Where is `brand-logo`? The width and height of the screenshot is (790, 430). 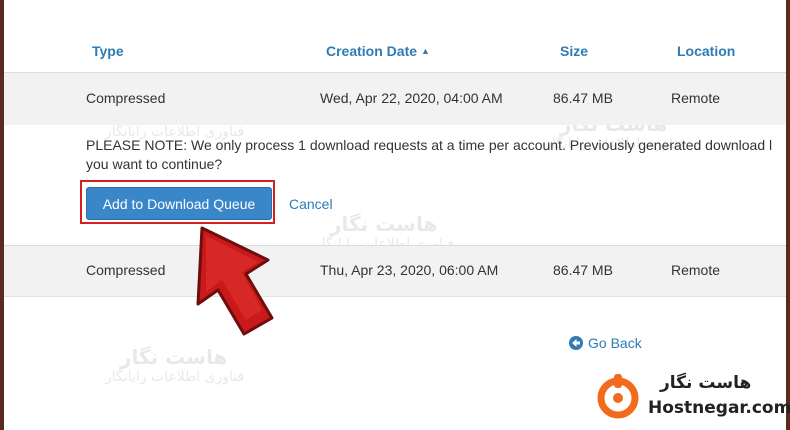 brand-logo is located at coordinates (618, 396).